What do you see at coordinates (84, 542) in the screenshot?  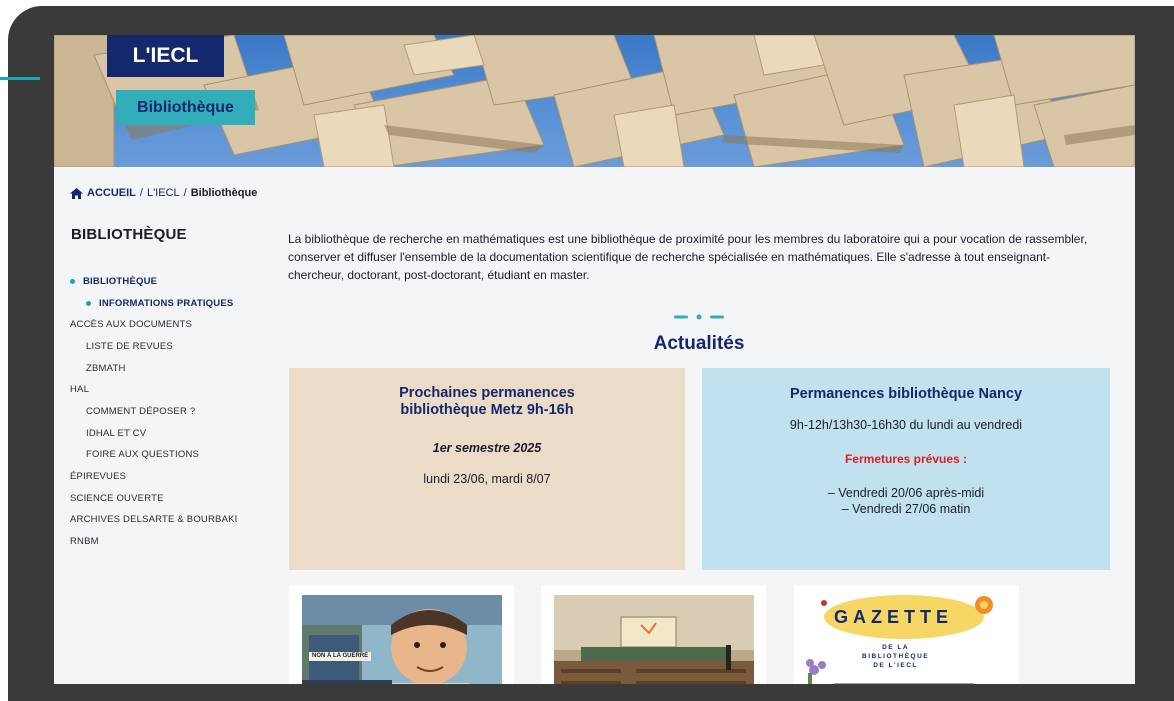 I see `sidebar-item-label: RNBM` at bounding box center [84, 542].